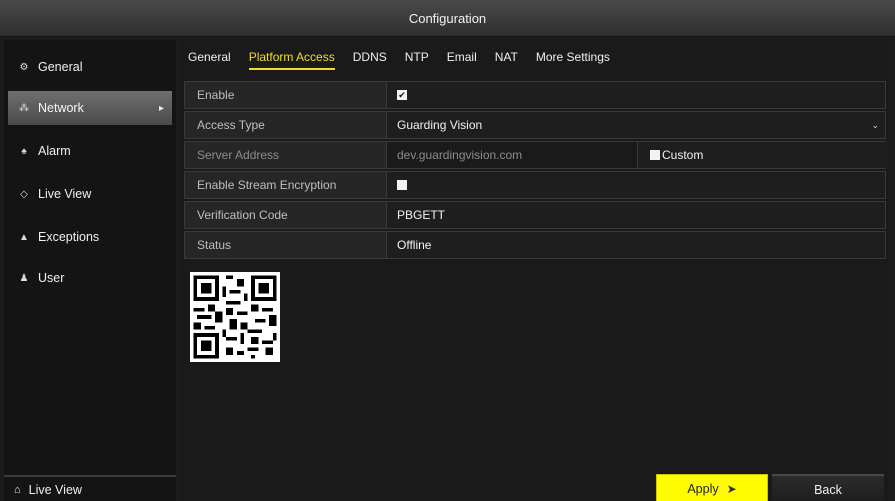 Image resolution: width=895 pixels, height=501 pixels. I want to click on apply-label: Apply, so click(703, 488).